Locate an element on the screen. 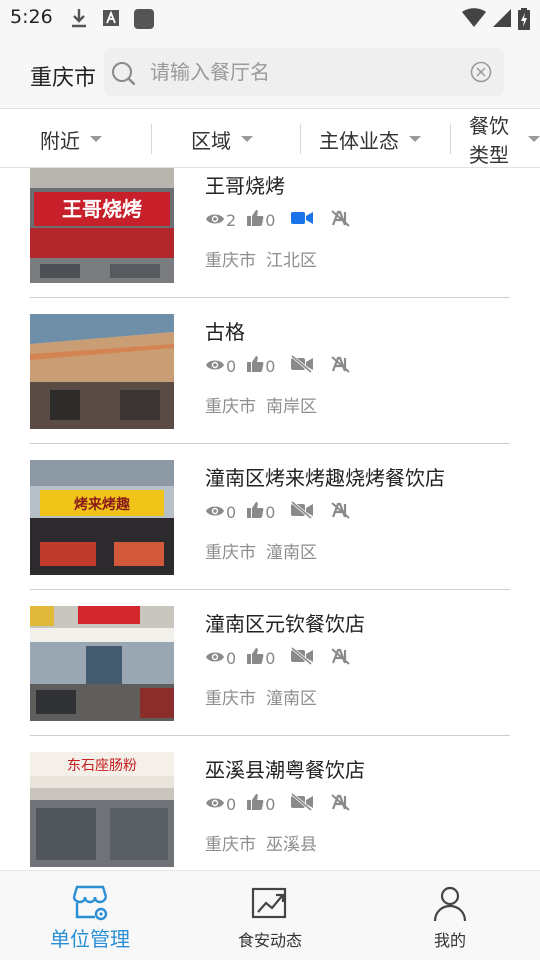 The width and height of the screenshot is (540, 960). status-time: 5:26 is located at coordinates (31, 17).